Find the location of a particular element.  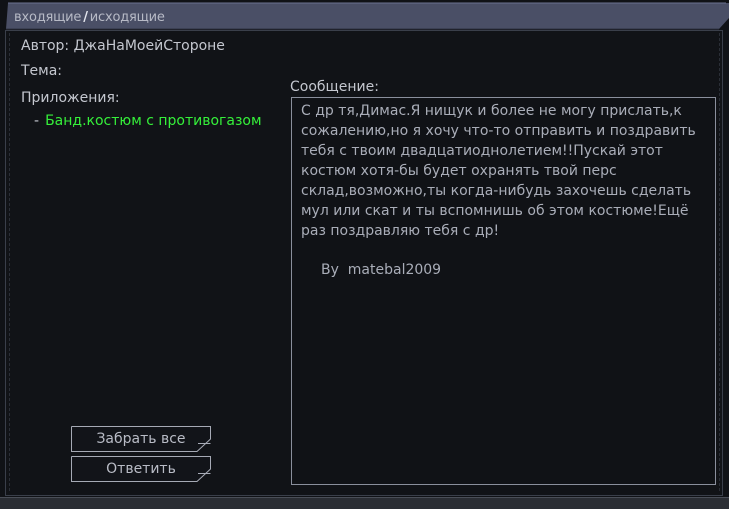

tab-inbox: входящие is located at coordinates (47, 17).